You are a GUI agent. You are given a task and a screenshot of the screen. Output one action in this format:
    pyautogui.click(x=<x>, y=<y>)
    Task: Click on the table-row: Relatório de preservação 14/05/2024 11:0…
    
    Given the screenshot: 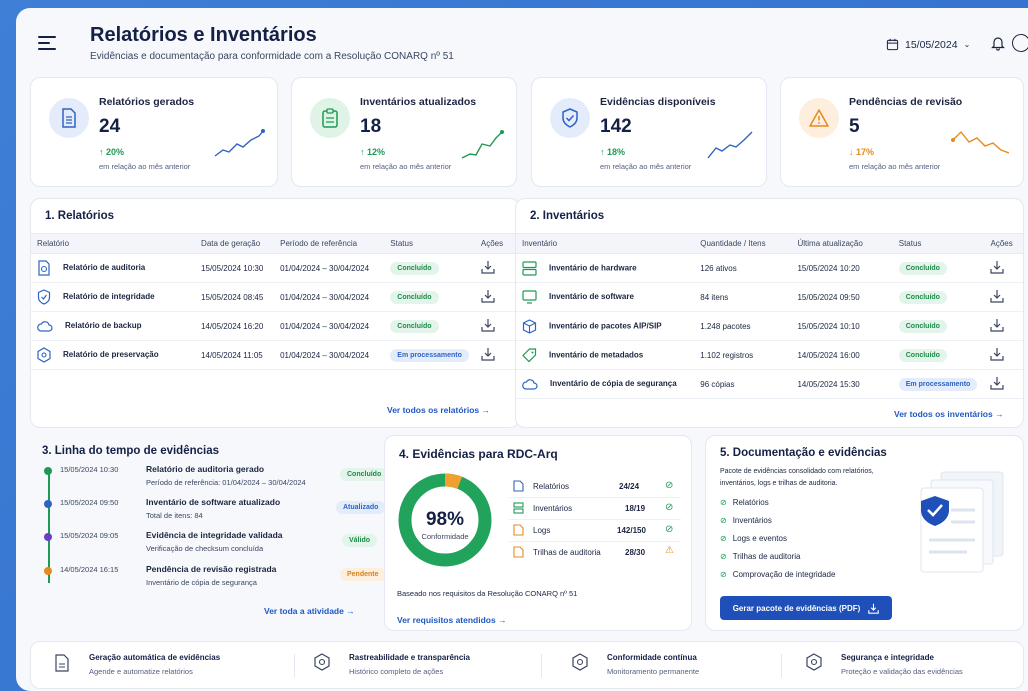 What is the action you would take?
    pyautogui.click(x=275, y=355)
    